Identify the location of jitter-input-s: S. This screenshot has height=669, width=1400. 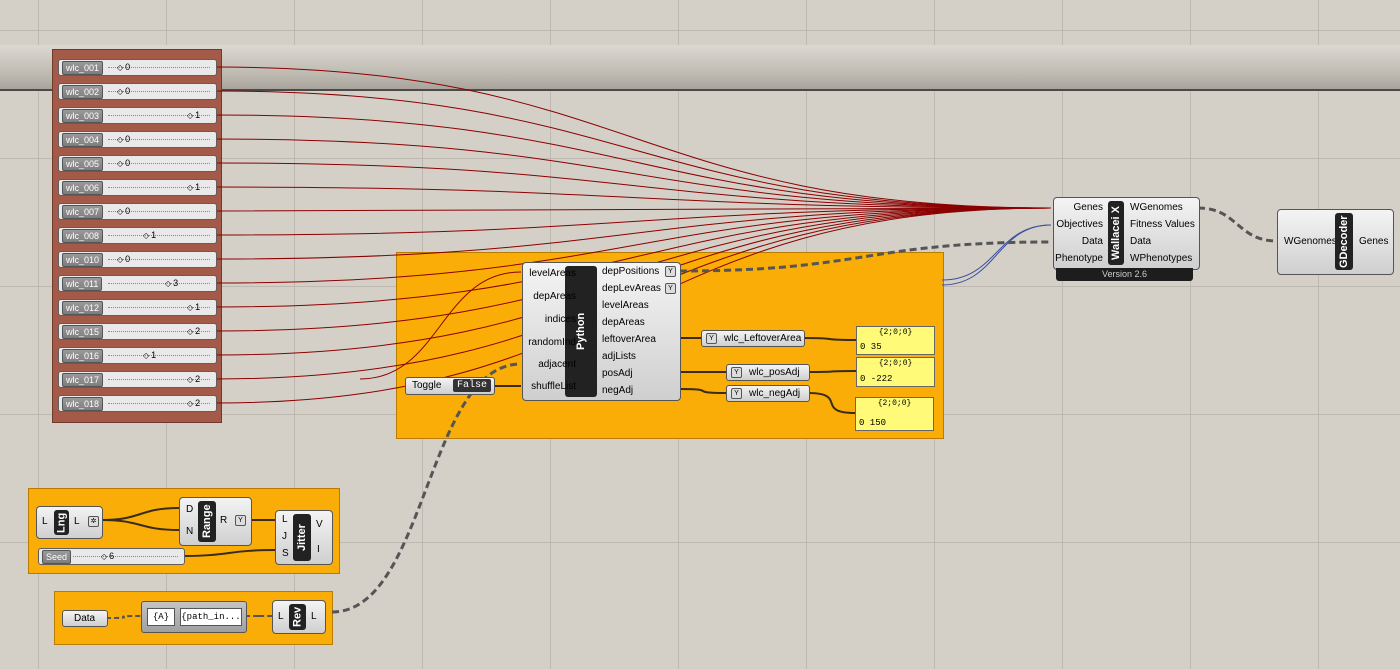
(285, 554).